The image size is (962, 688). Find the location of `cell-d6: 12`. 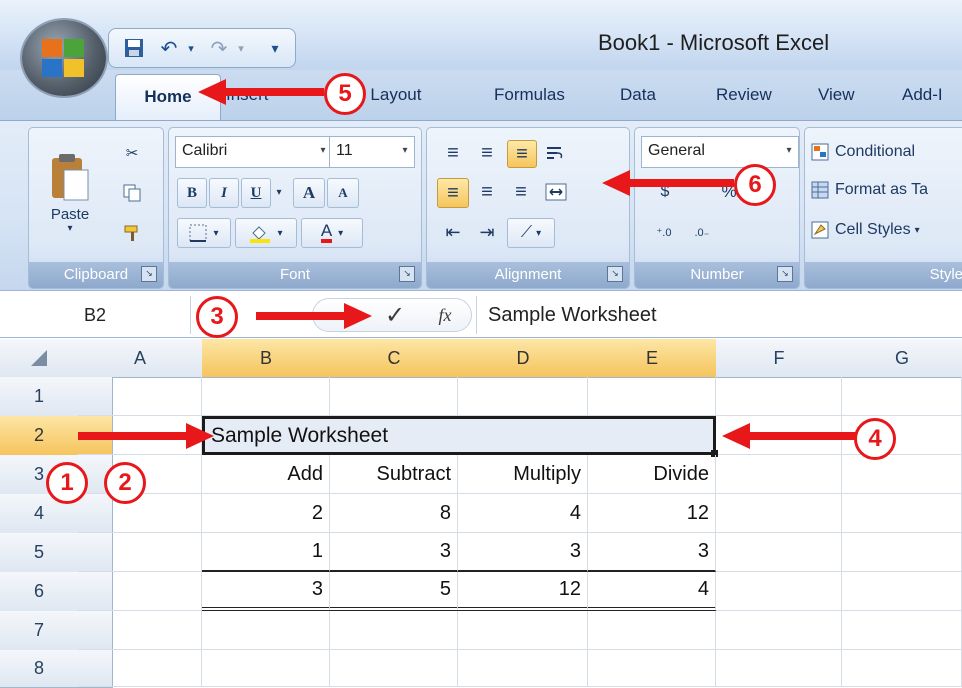

cell-d6: 12 is located at coordinates (523, 591).